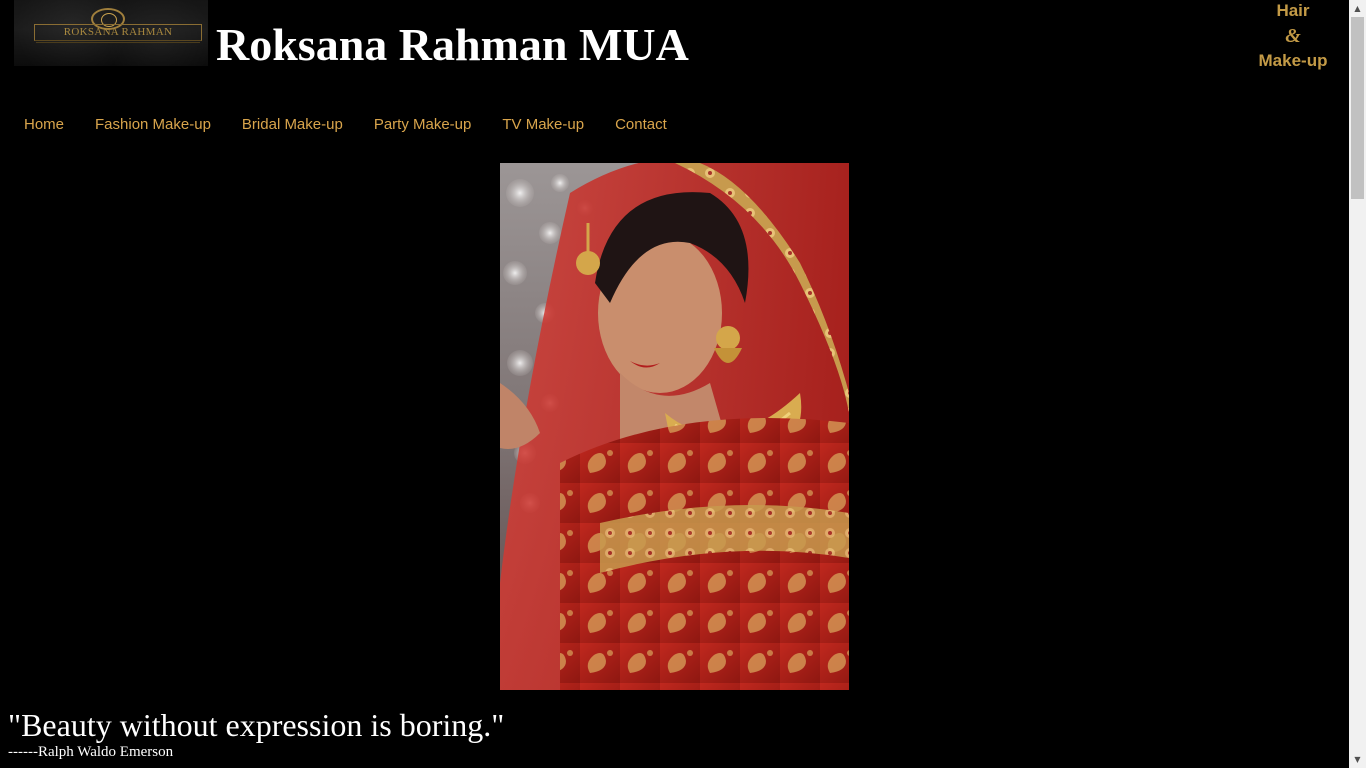 Image resolution: width=1366 pixels, height=768 pixels. I want to click on site-title: Roksana Rahman MUA, so click(452, 44).